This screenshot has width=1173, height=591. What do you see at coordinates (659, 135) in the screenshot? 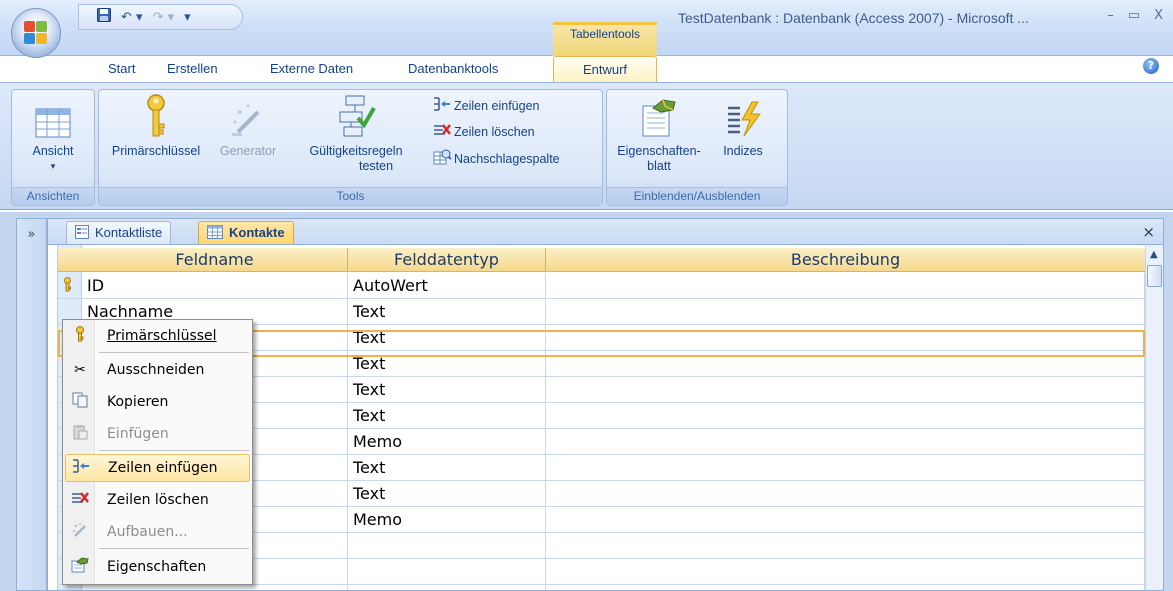
I see `eigenschaftenblatt-button: Eigenschaften- blatt` at bounding box center [659, 135].